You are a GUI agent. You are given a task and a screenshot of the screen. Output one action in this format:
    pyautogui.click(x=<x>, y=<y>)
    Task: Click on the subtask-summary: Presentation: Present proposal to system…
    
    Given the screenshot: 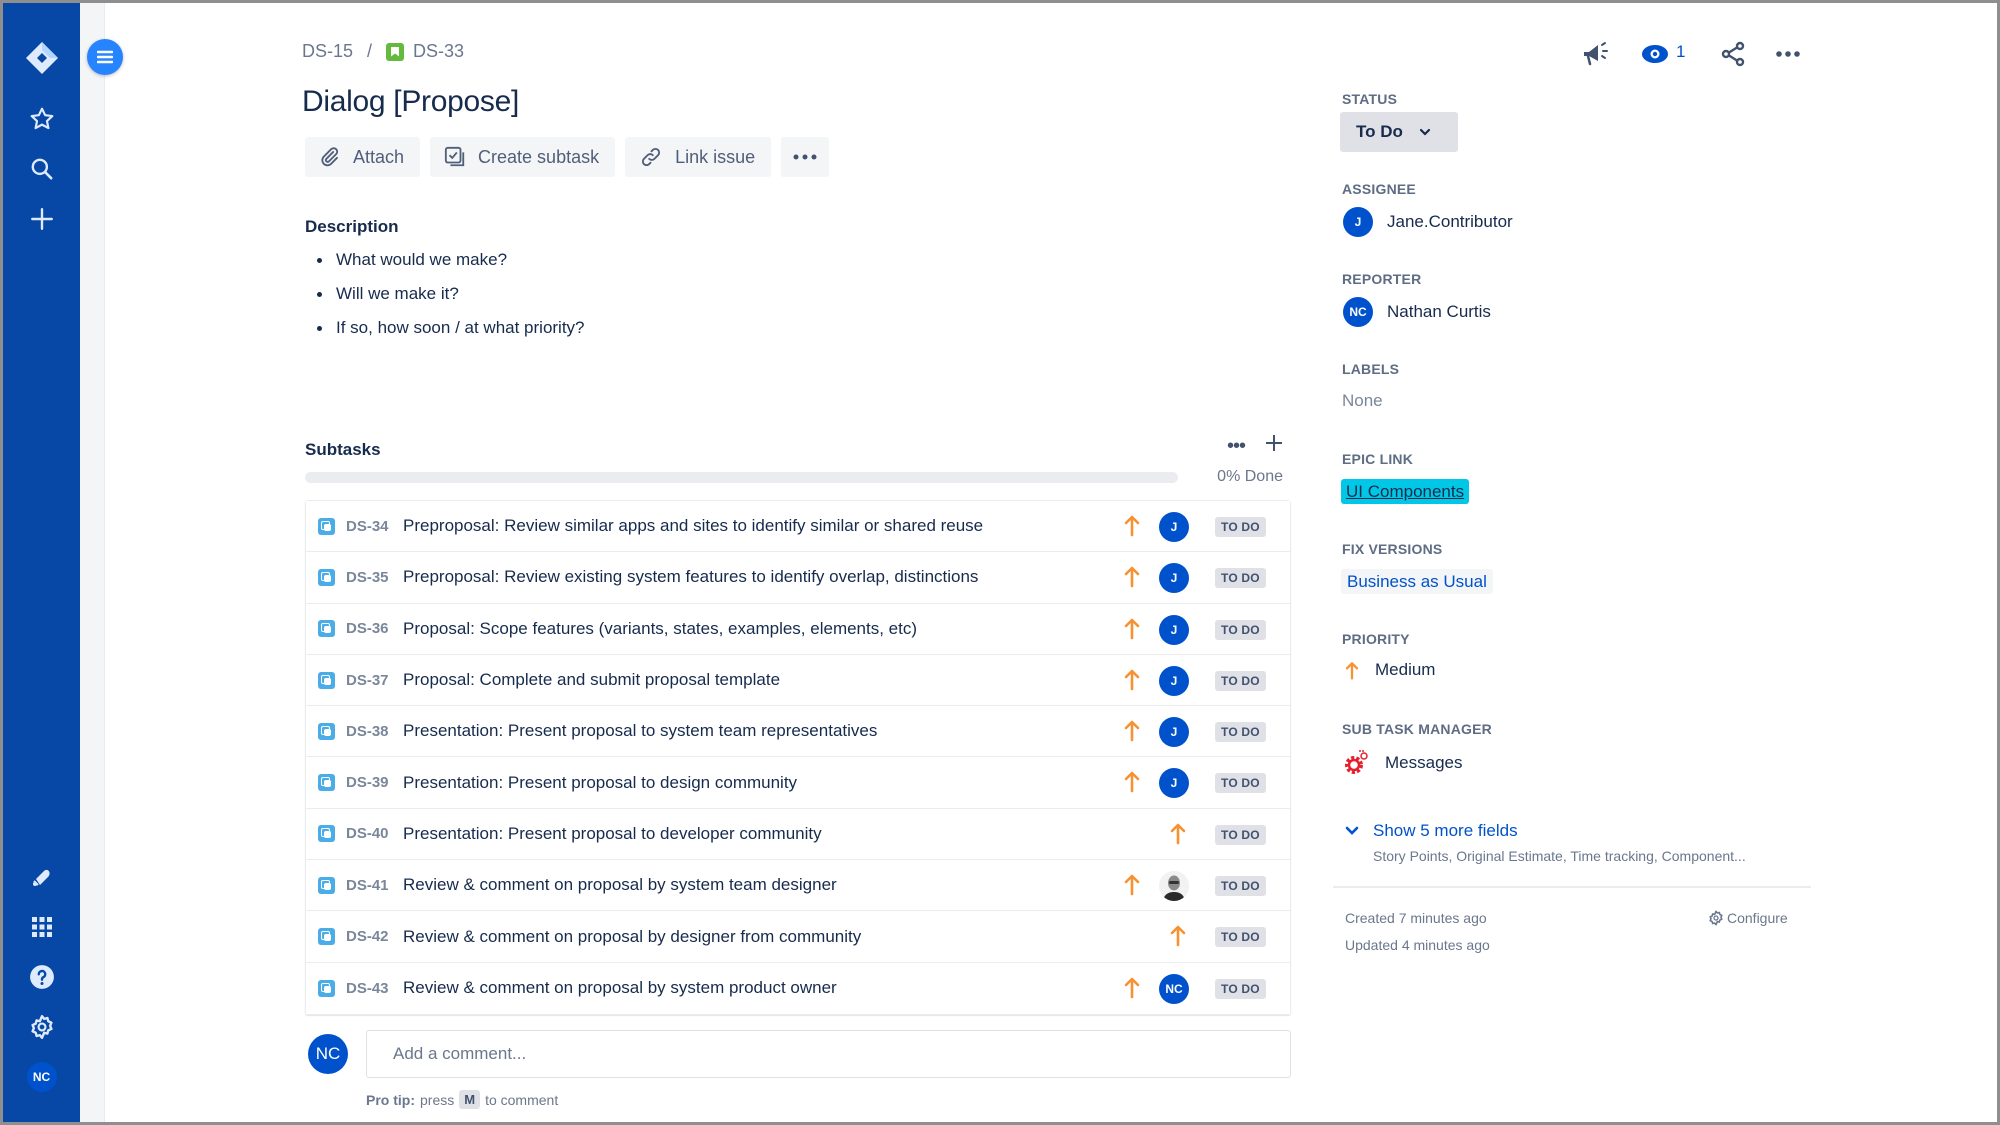 What is the action you would take?
    pyautogui.click(x=640, y=731)
    